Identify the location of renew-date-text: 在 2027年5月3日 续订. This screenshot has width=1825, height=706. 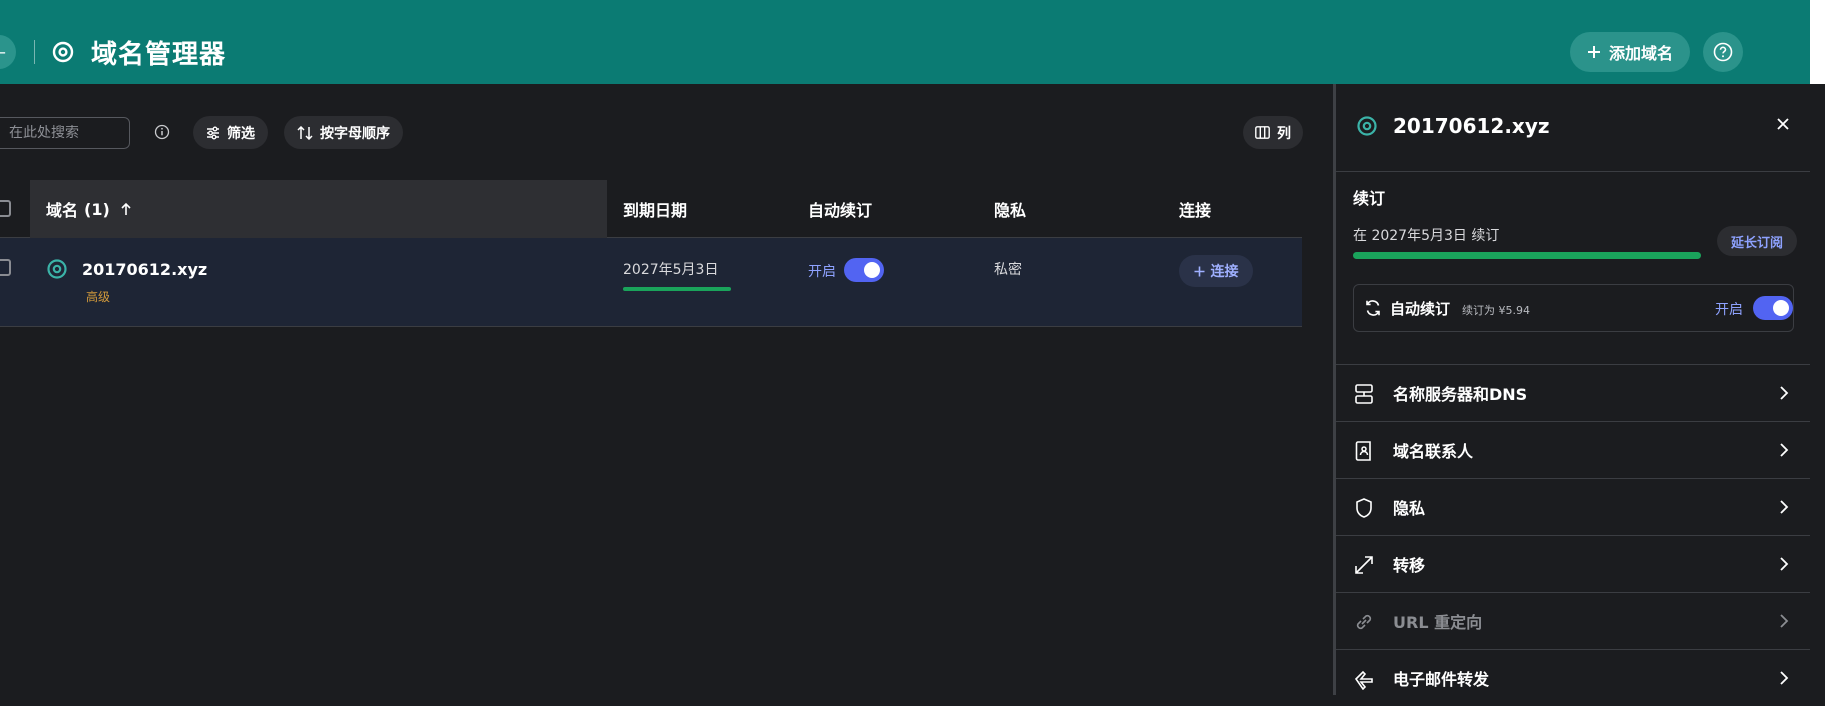
(1426, 236).